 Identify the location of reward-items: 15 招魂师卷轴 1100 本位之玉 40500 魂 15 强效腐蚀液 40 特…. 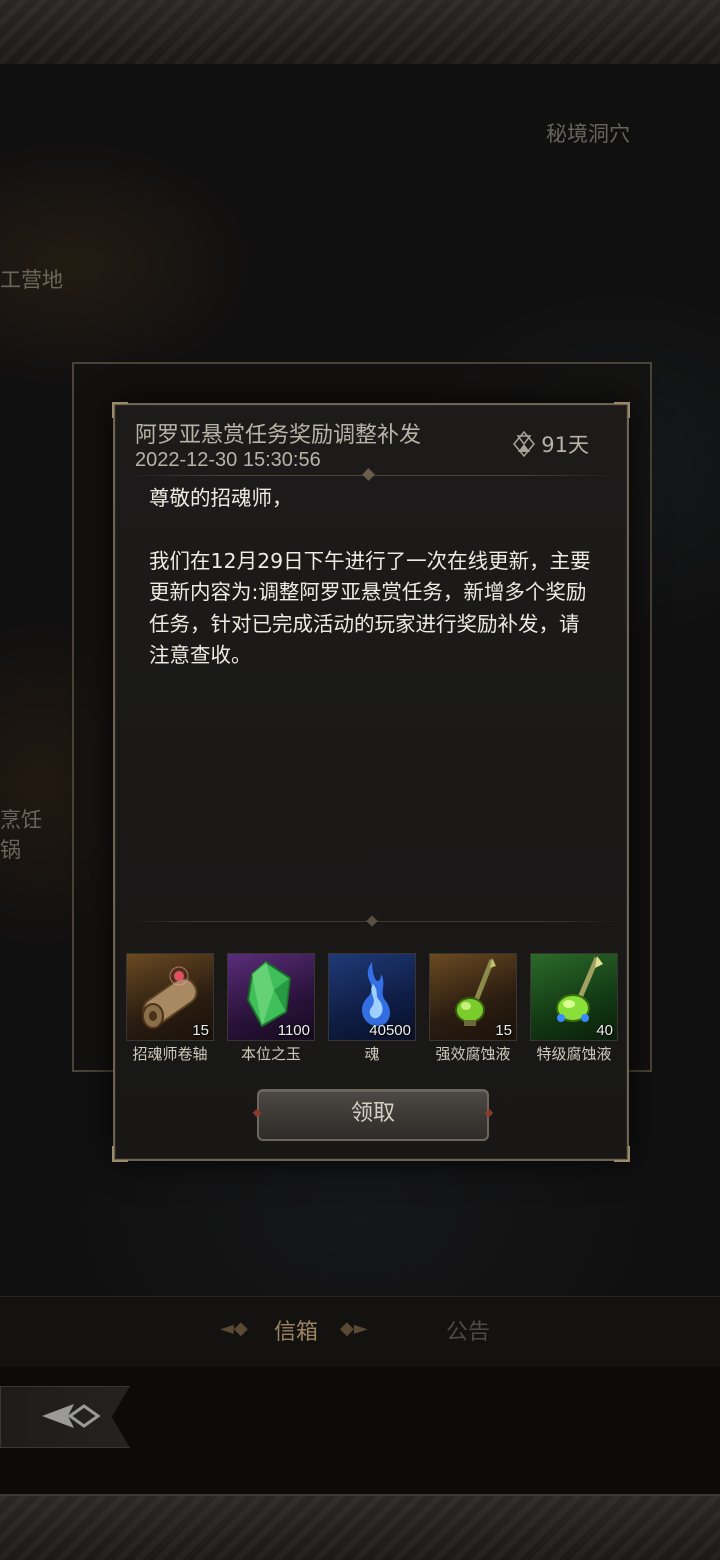
(374, 1009).